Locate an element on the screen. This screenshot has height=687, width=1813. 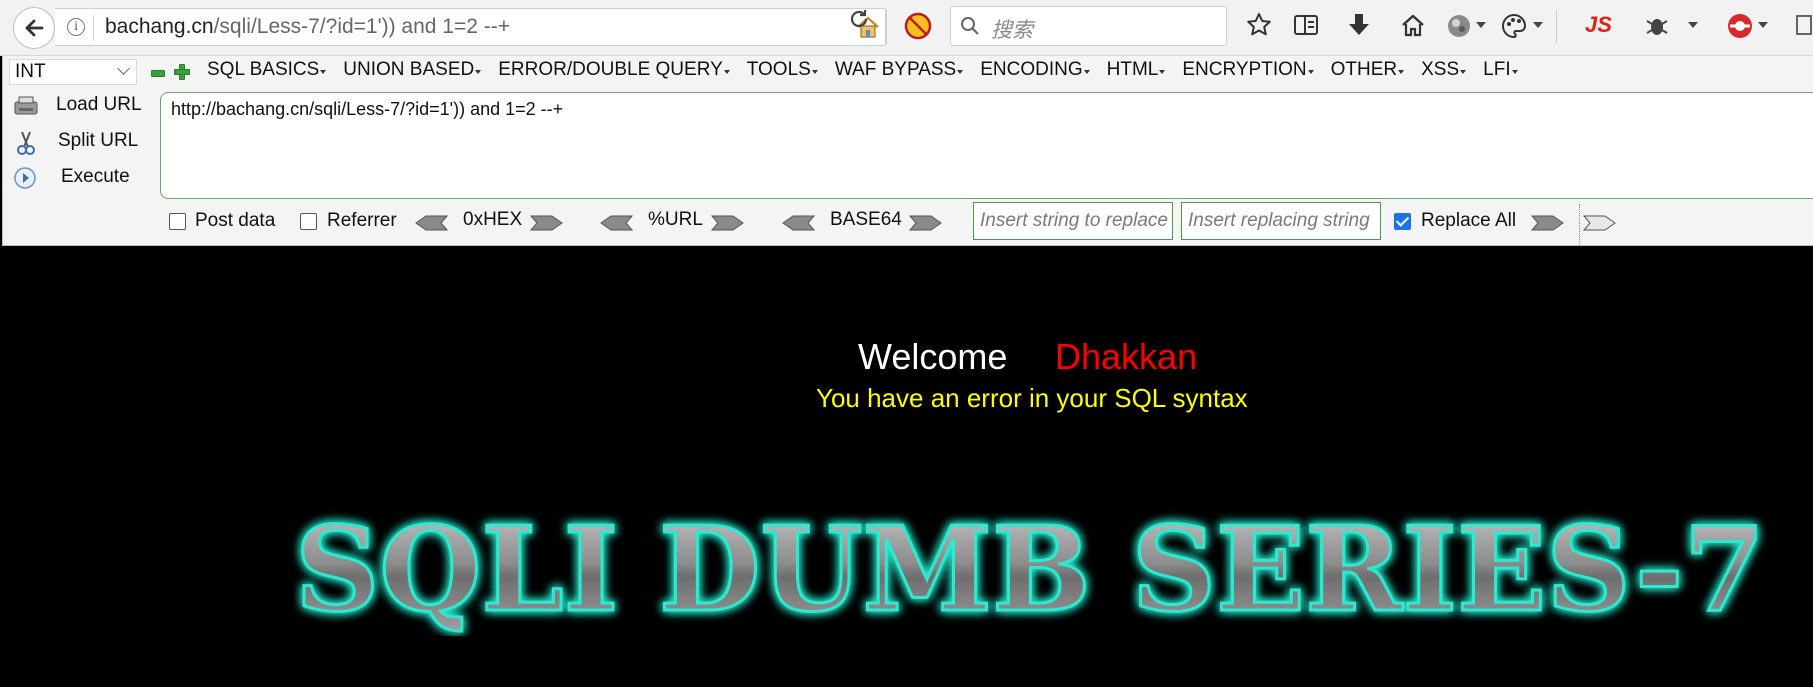
split-url-button: Split URL is located at coordinates (76, 142).